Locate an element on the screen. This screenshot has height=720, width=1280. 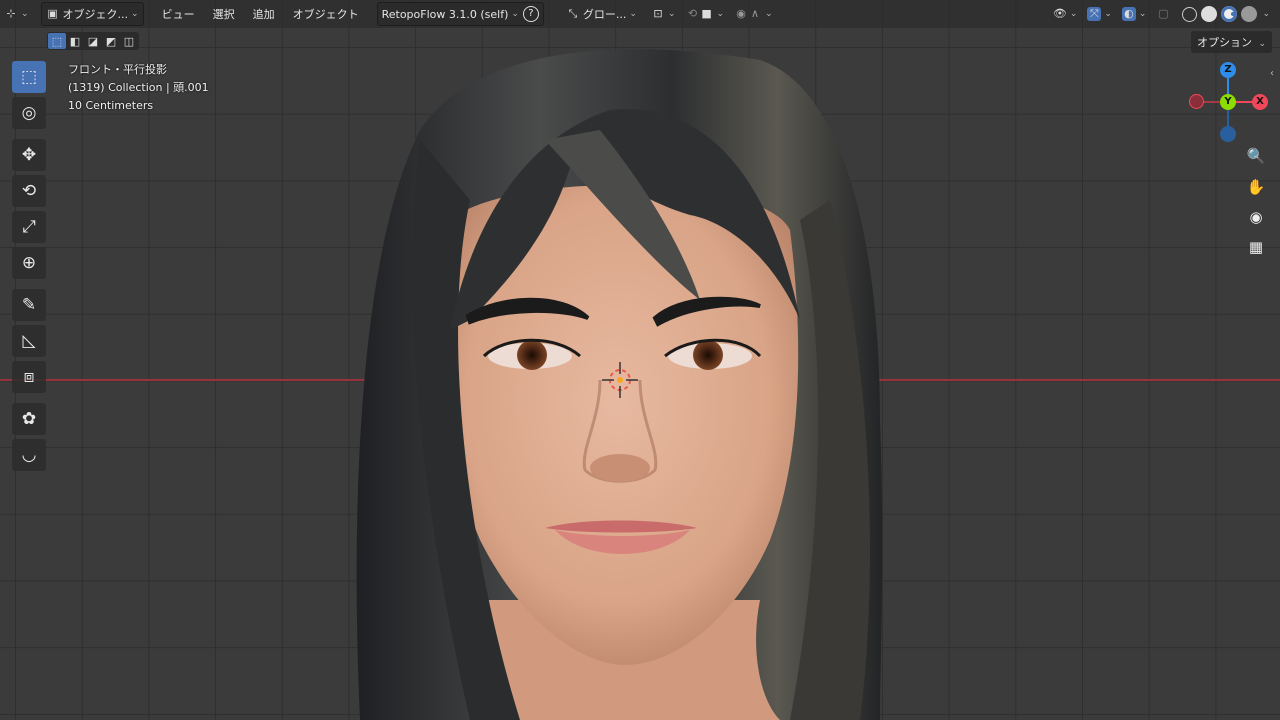
rotate-tool: ⟲ is located at coordinates (29, 191).